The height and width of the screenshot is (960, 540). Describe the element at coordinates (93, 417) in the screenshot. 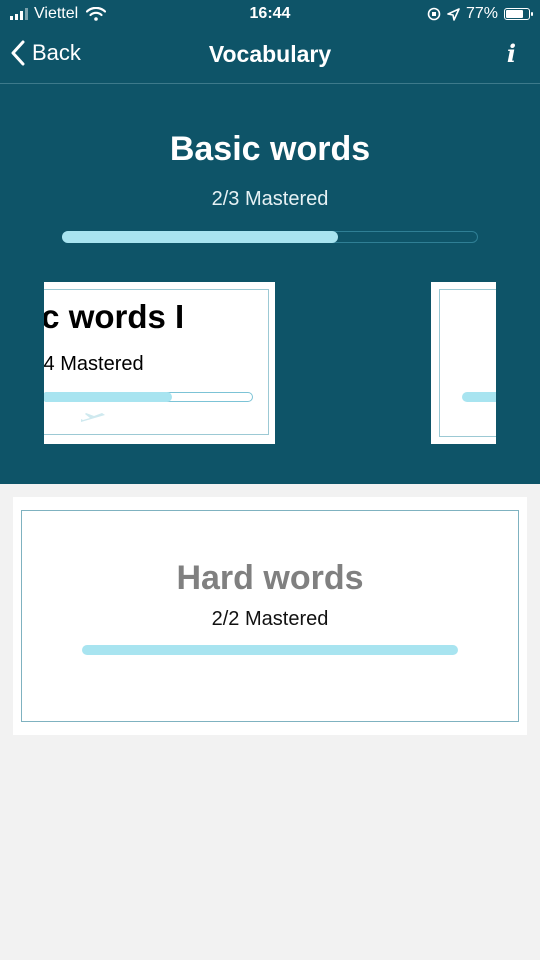

I see `airplane-icon` at that location.